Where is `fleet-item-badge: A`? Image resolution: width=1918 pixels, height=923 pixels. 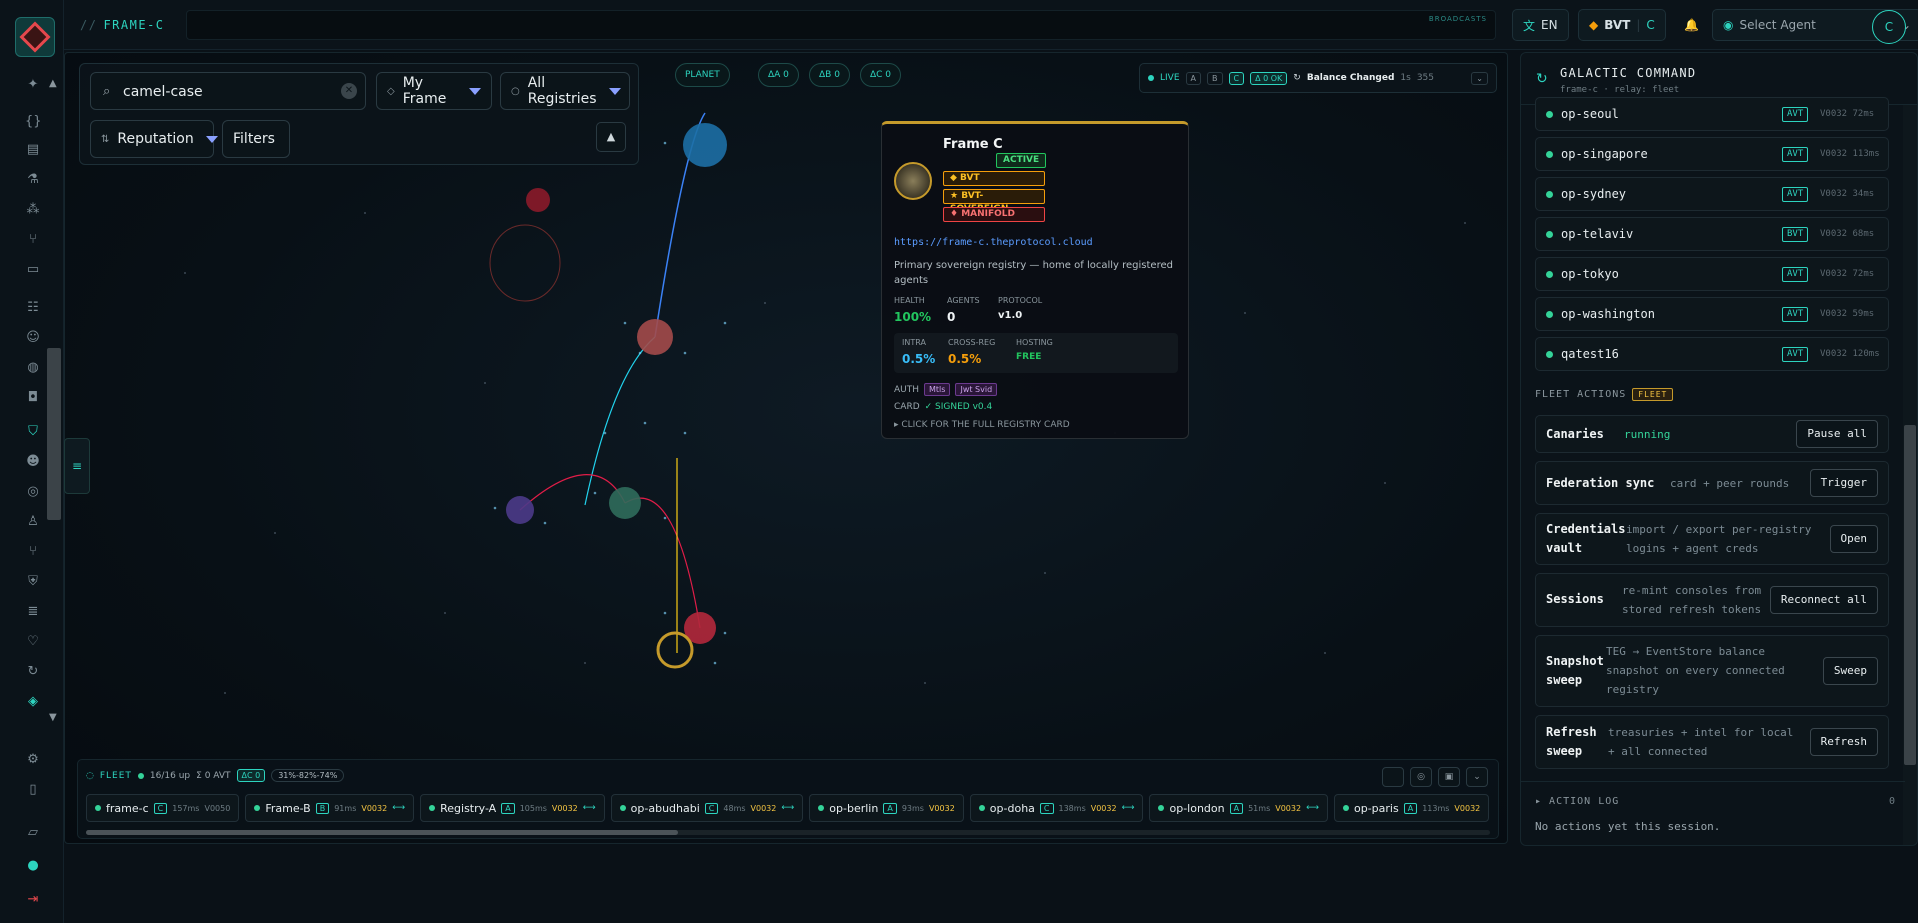 fleet-item-badge: A is located at coordinates (890, 808).